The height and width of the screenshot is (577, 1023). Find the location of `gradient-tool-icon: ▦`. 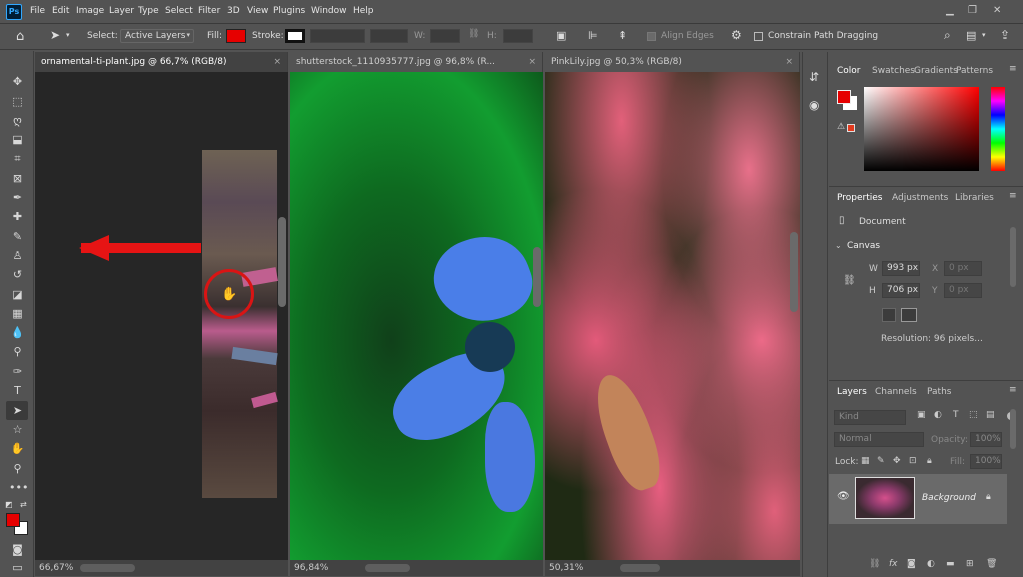

gradient-tool-icon: ▦ is located at coordinates (17, 313).